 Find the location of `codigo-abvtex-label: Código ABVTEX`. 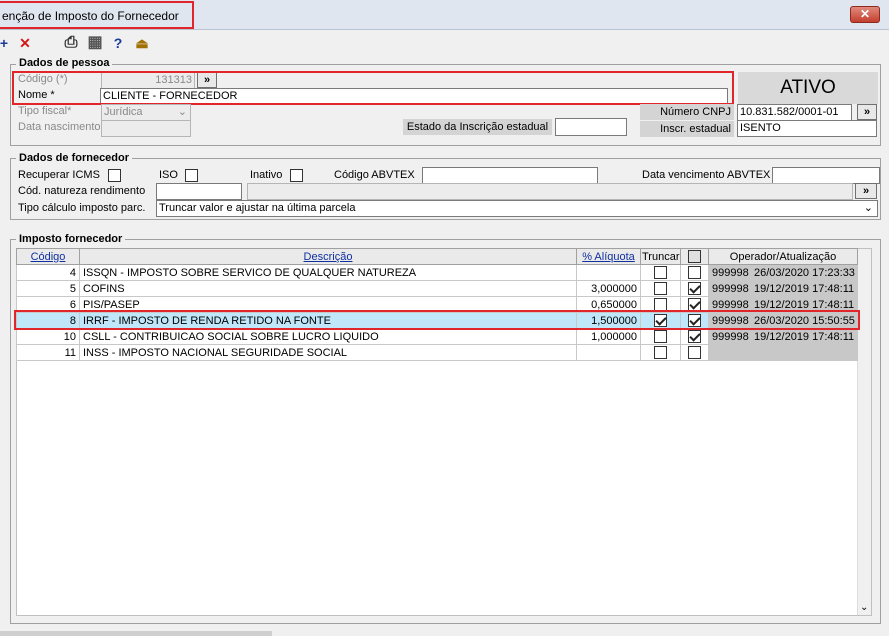

codigo-abvtex-label: Código ABVTEX is located at coordinates (374, 175).